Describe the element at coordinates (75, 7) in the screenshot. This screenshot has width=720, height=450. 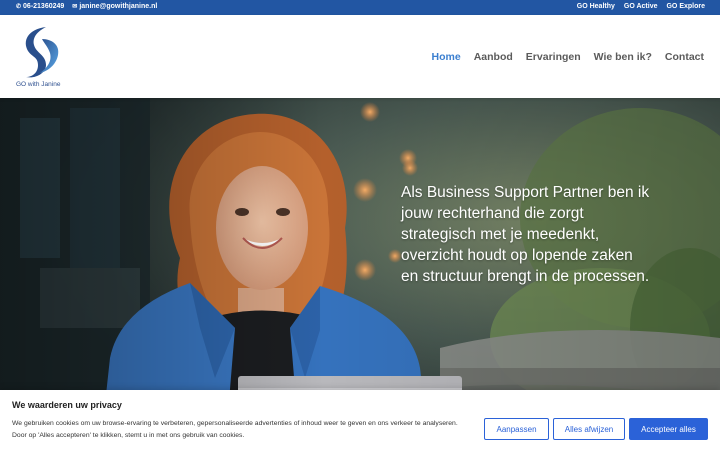
I see `mail-icon: ✉` at that location.